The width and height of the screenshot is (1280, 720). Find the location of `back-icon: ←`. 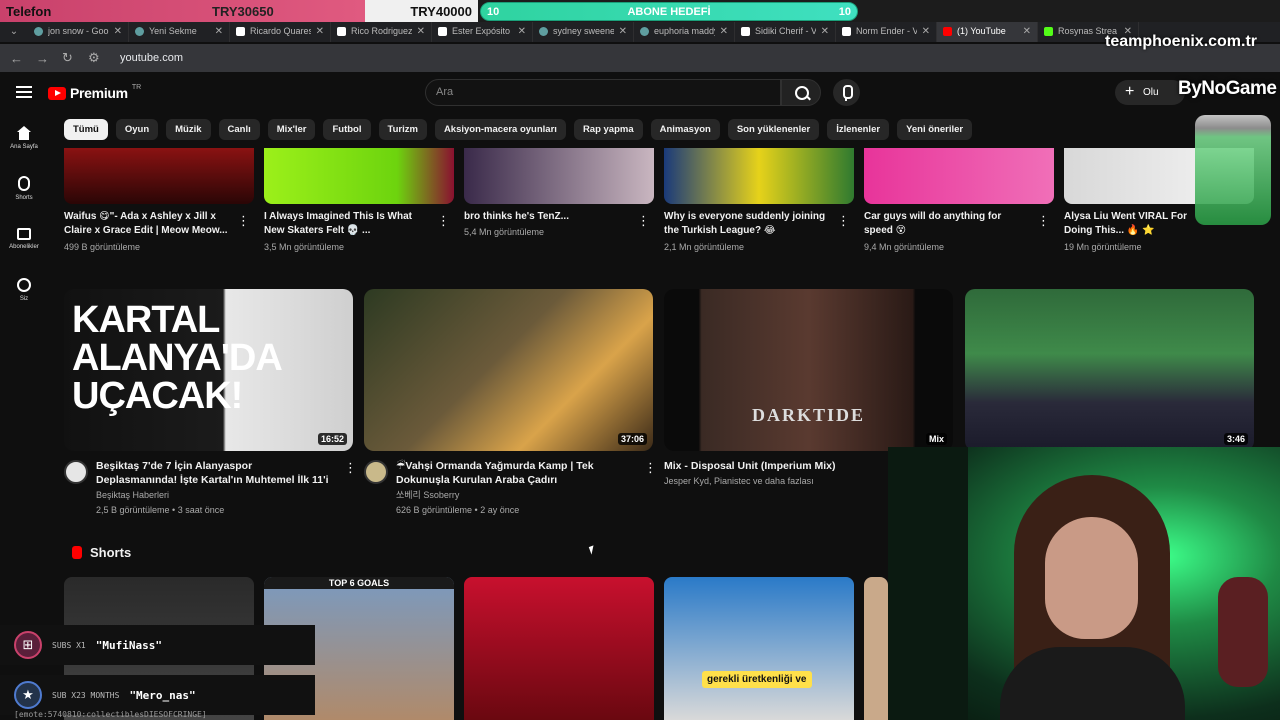

back-icon: ← is located at coordinates (16, 58).